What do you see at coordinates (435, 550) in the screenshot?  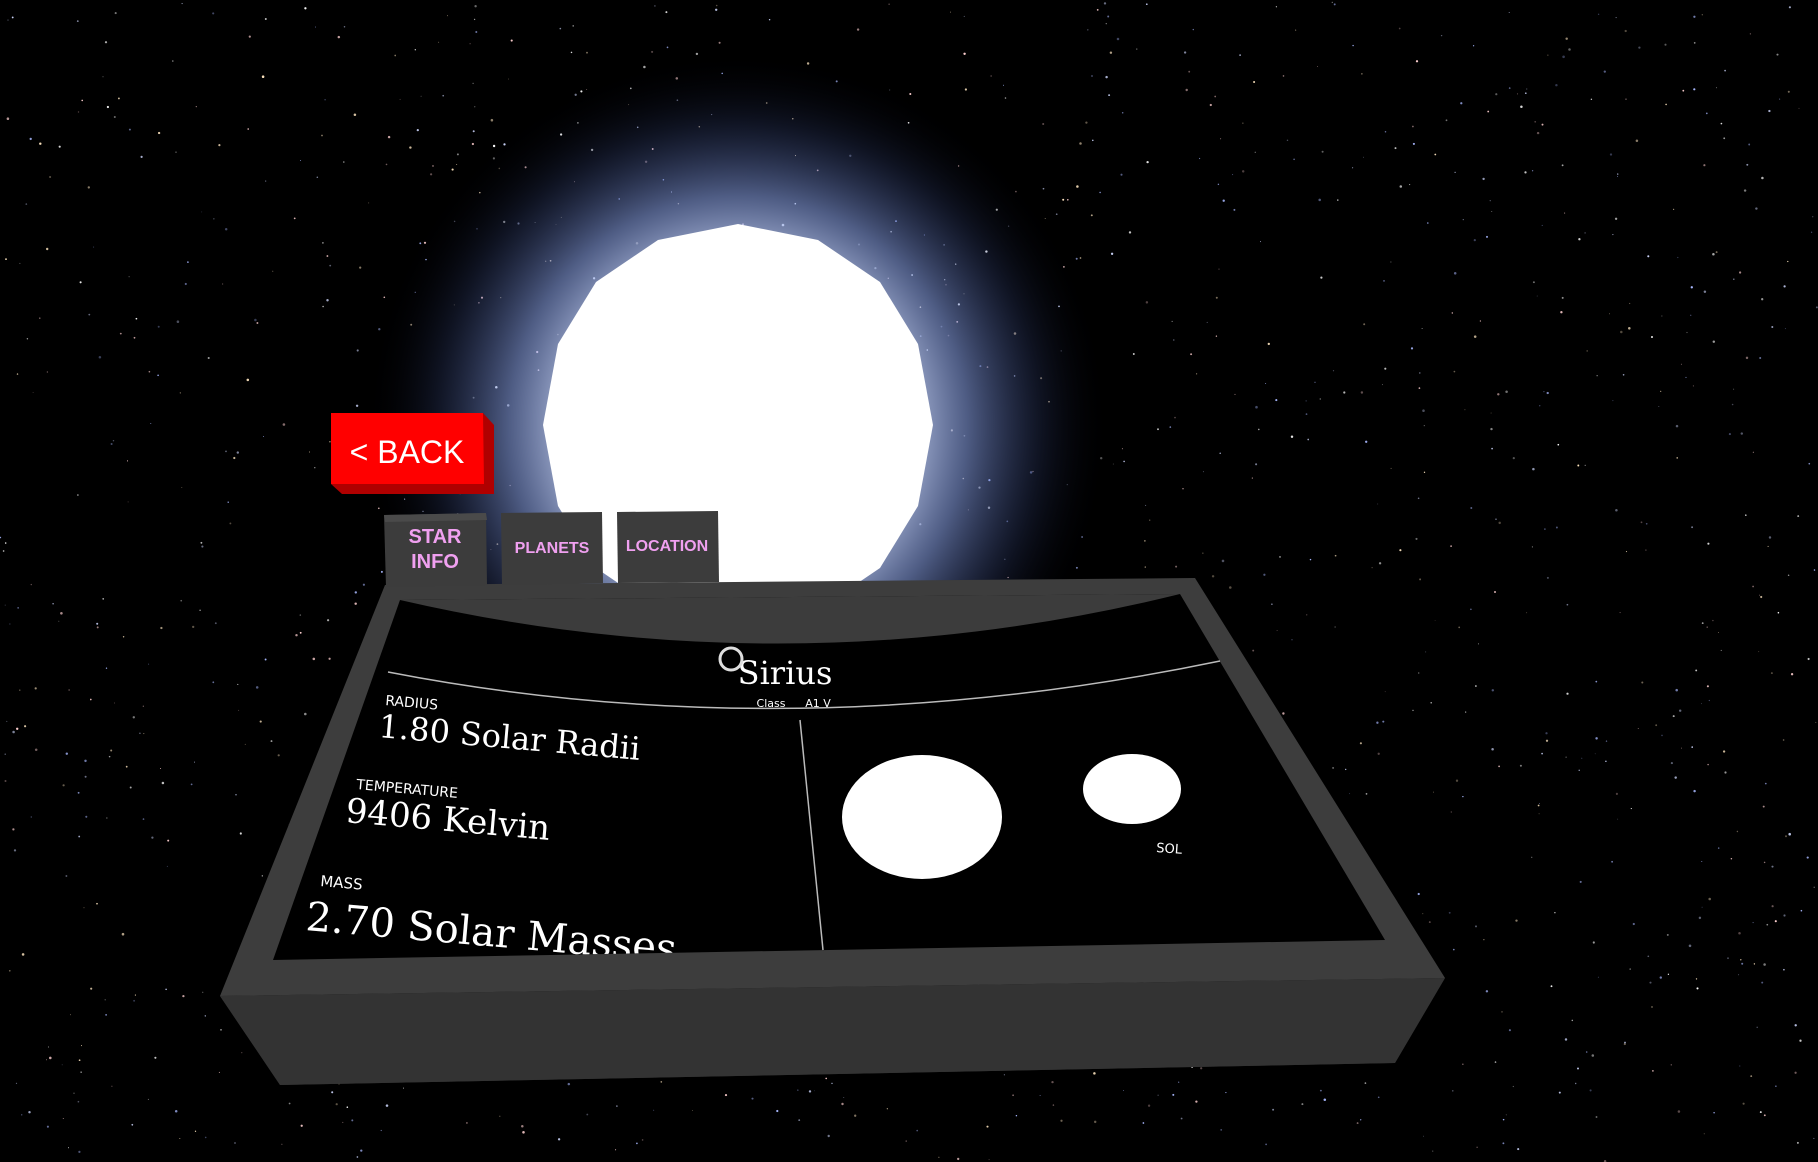 I see `tab-star-info: STAR INFO` at bounding box center [435, 550].